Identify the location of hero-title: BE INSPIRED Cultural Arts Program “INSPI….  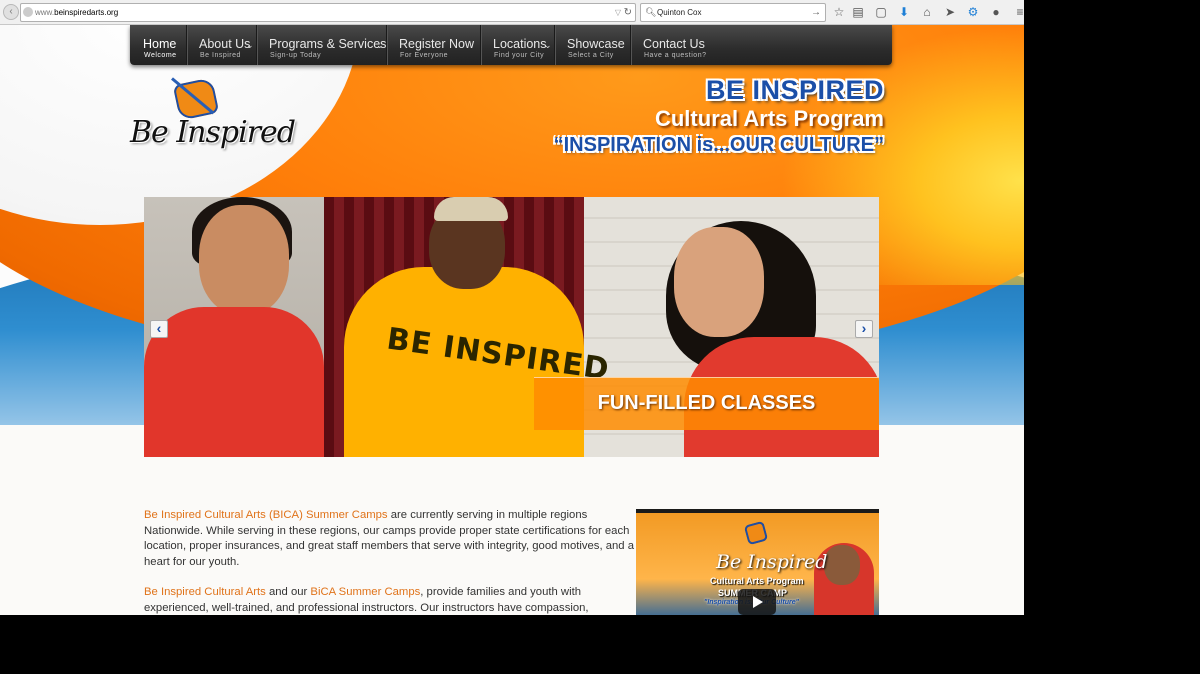
(719, 116).